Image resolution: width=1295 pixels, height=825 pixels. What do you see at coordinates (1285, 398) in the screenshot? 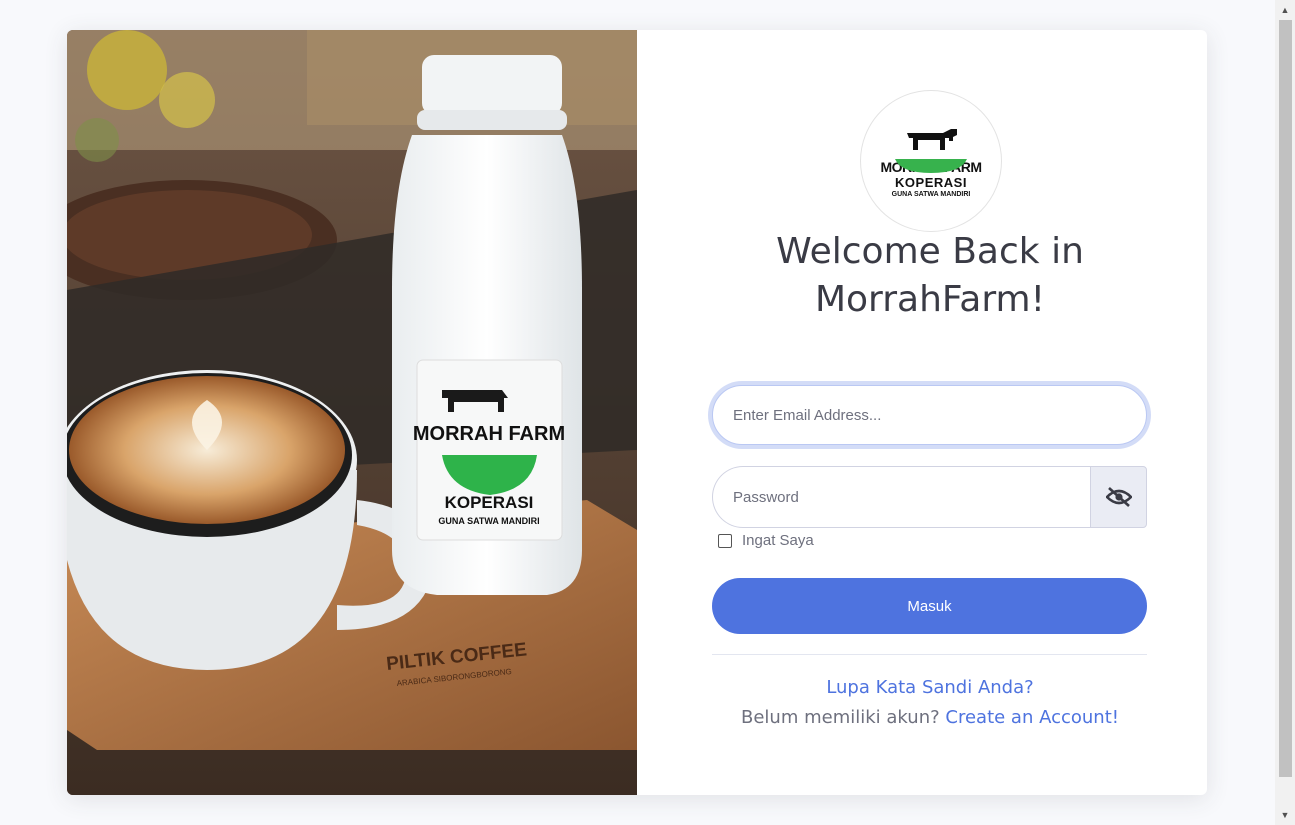
I see `scroll-thumb` at bounding box center [1285, 398].